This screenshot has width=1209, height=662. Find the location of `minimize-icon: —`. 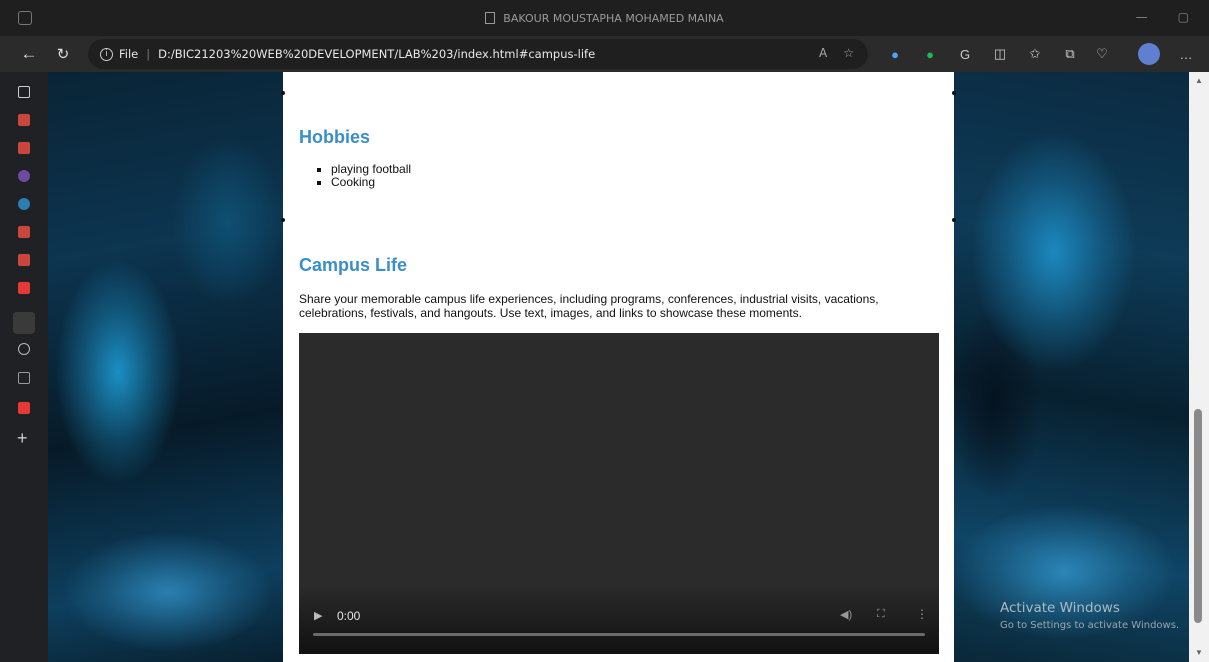

minimize-icon: — is located at coordinates (1142, 17).